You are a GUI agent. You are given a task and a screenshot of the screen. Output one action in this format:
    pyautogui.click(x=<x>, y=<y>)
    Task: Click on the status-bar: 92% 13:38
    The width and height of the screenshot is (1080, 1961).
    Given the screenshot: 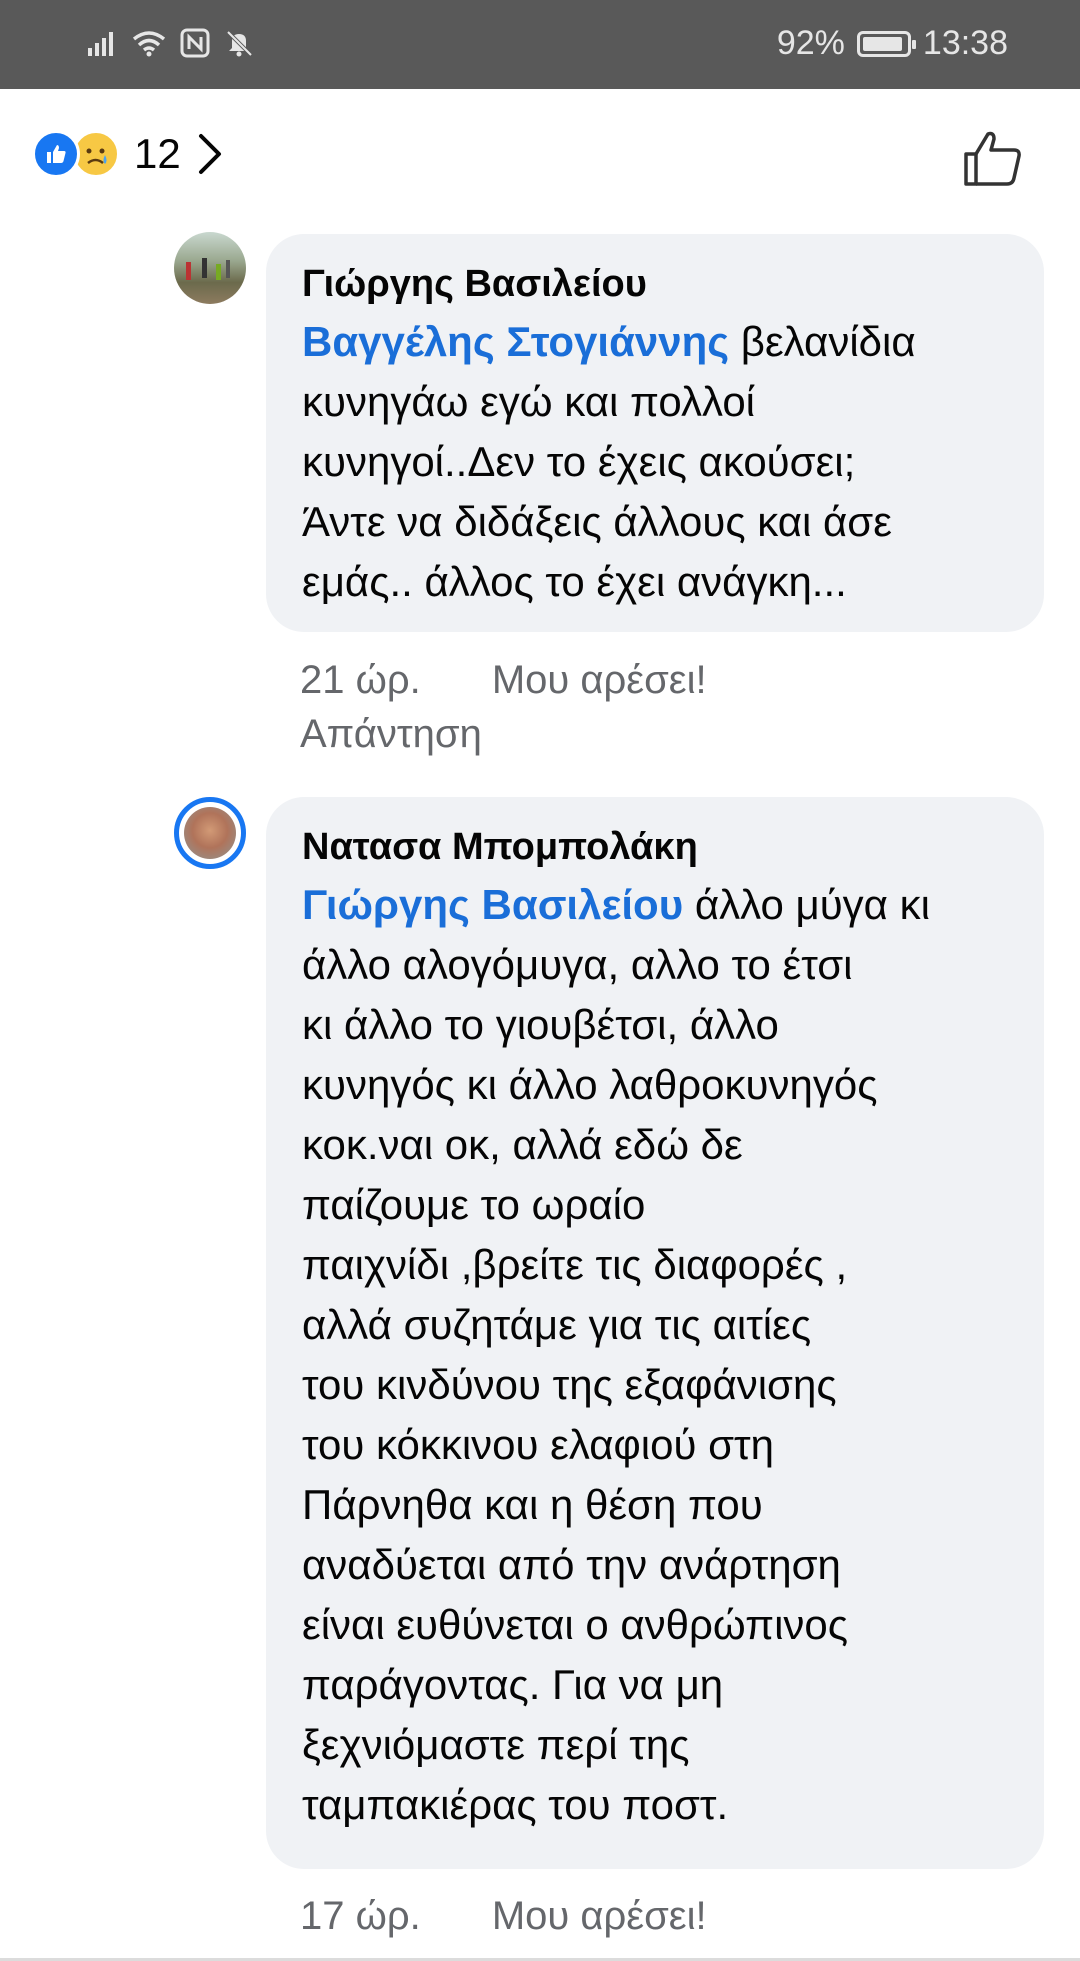 What is the action you would take?
    pyautogui.click(x=540, y=44)
    